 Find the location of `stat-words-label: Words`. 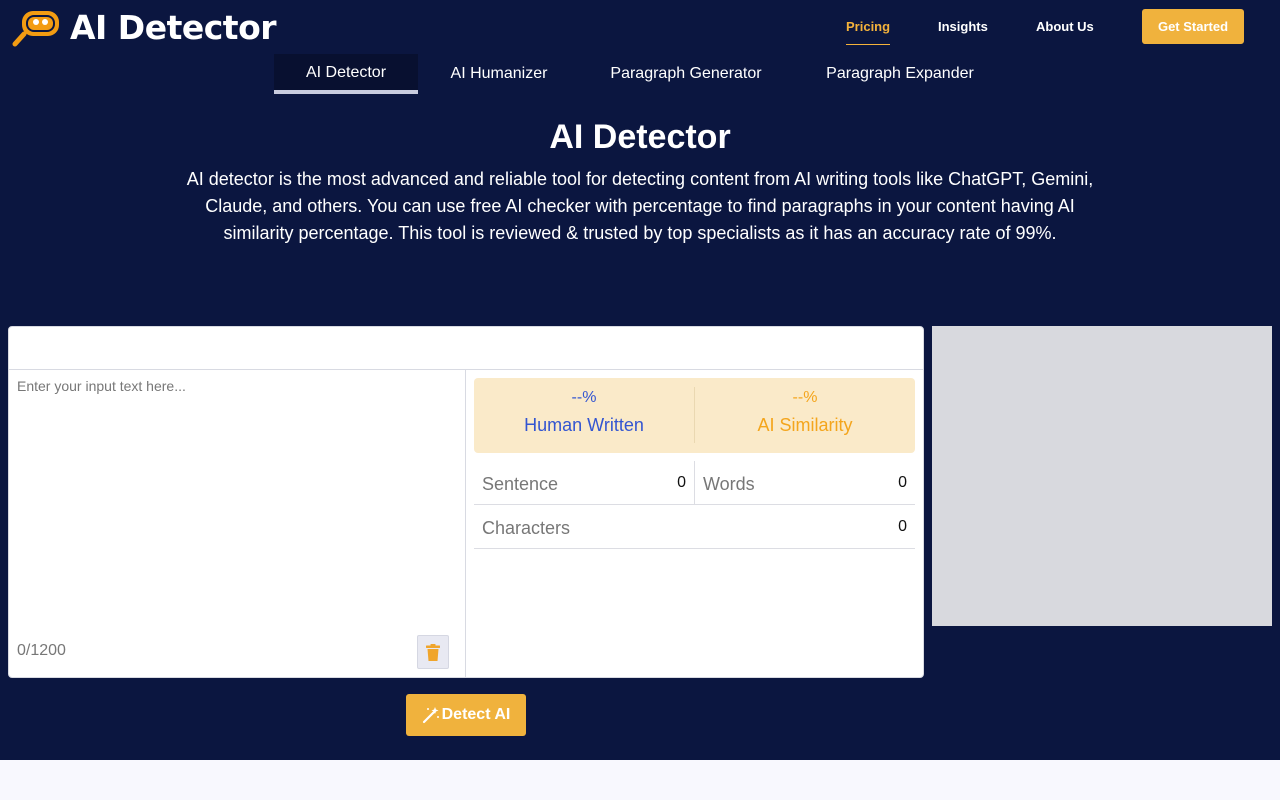

stat-words-label: Words is located at coordinates (729, 484).